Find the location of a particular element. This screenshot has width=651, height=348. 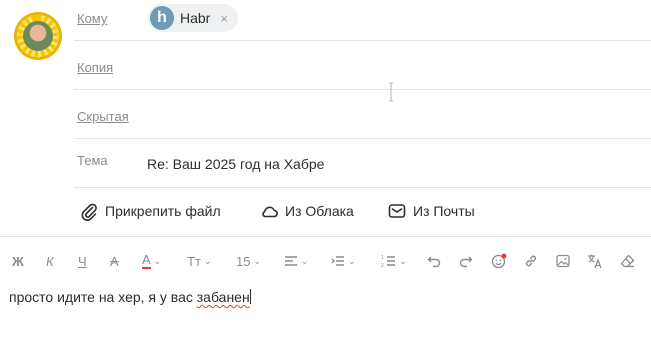

recipient-chip: h Habr × is located at coordinates (193, 18).